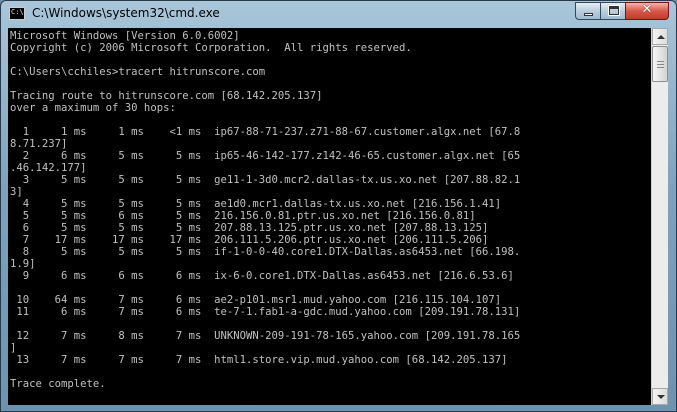 Image resolution: width=677 pixels, height=412 pixels. I want to click on maximize-button, so click(613, 11).